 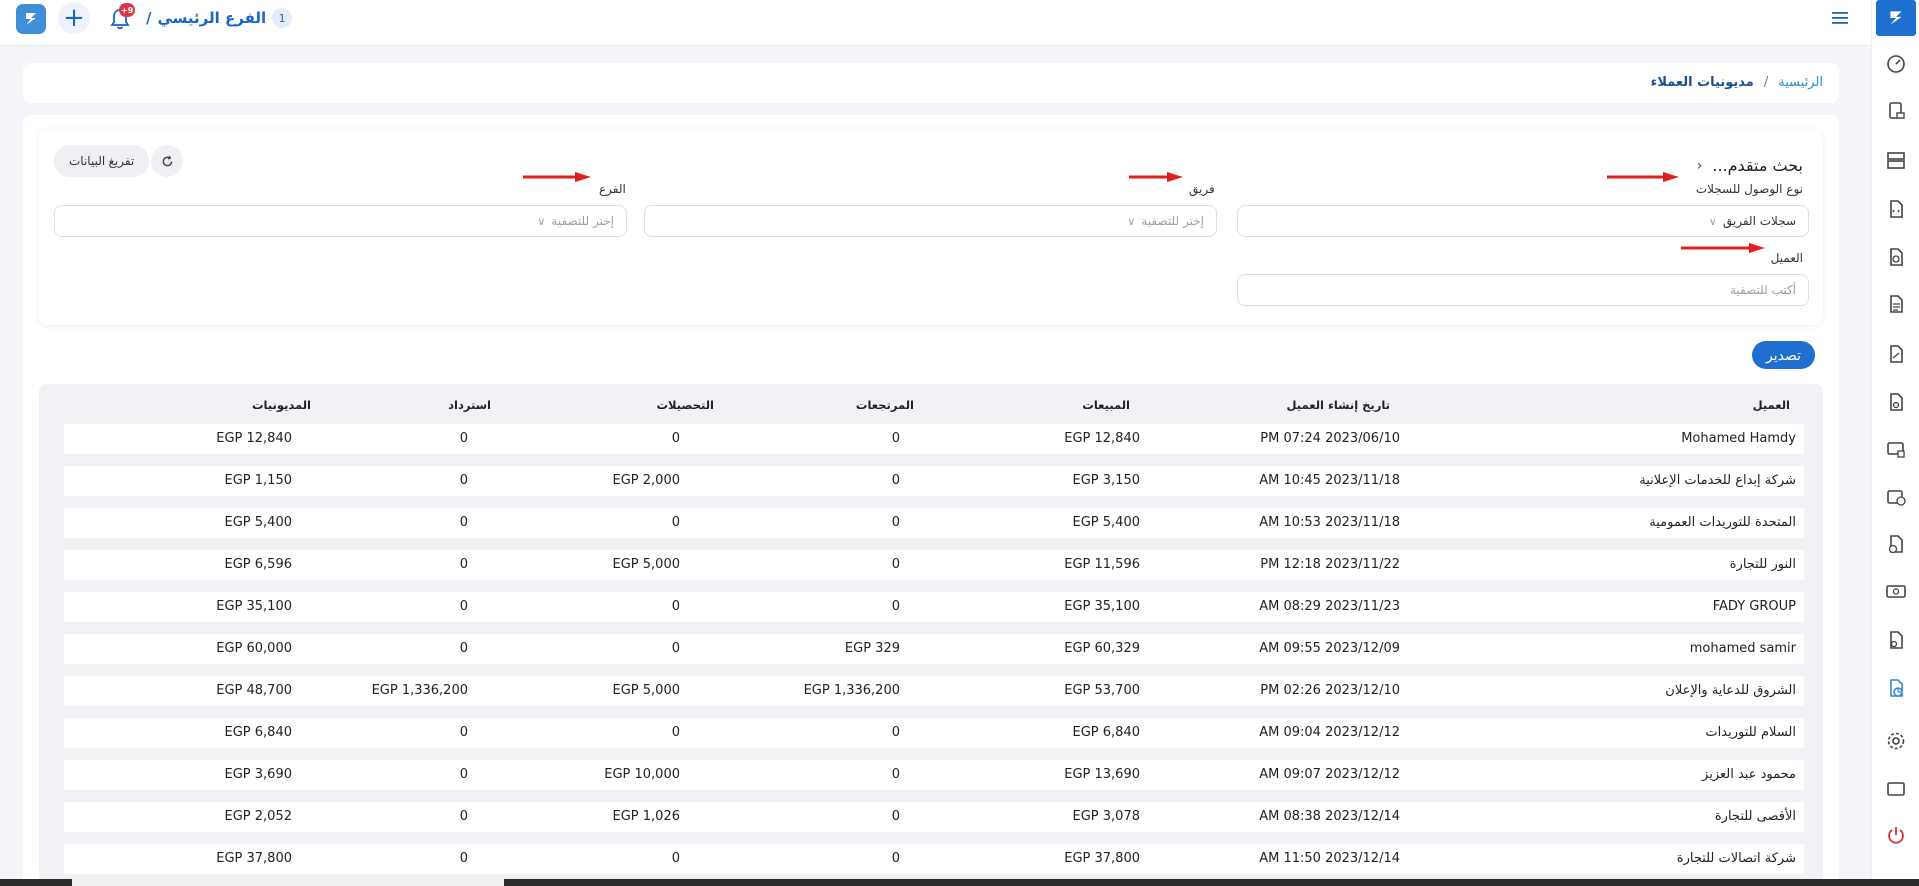 What do you see at coordinates (1771, 405) in the screenshot?
I see `column-header-customer: العميل` at bounding box center [1771, 405].